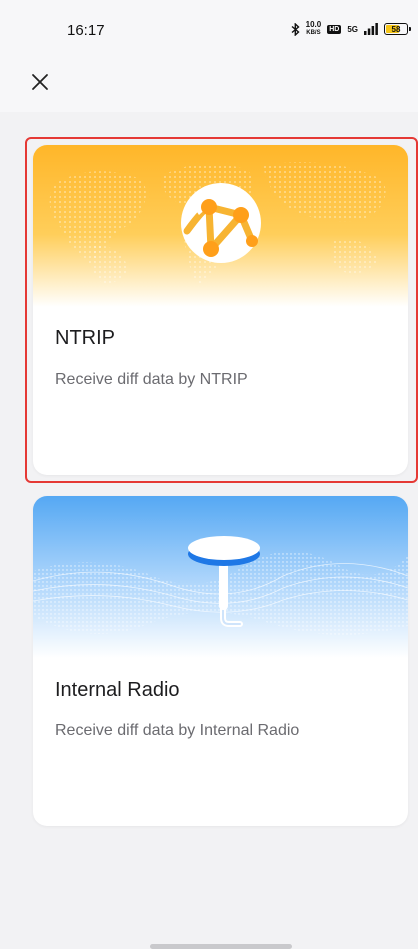 This screenshot has width=418, height=949. I want to click on hd-badge: HD, so click(334, 29).